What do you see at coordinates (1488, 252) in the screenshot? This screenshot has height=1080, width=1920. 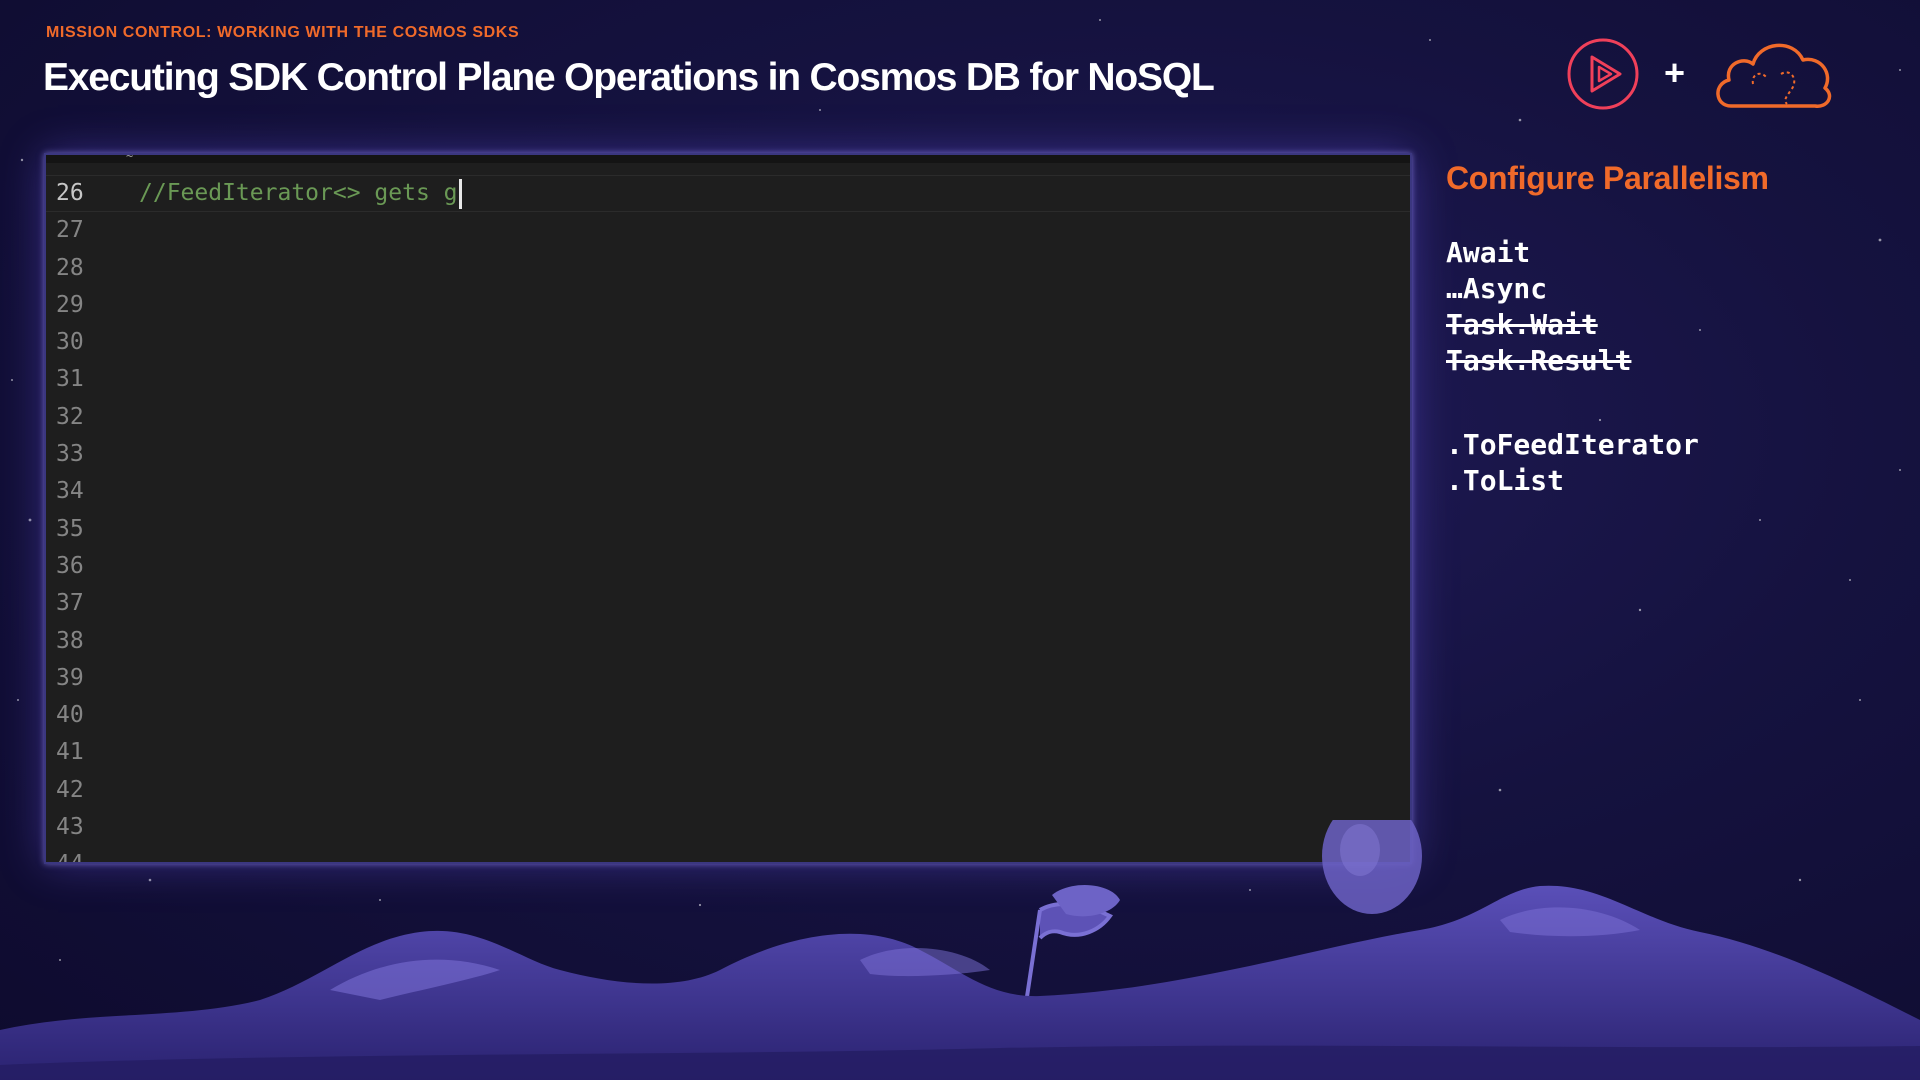 I see `term-await: Await` at bounding box center [1488, 252].